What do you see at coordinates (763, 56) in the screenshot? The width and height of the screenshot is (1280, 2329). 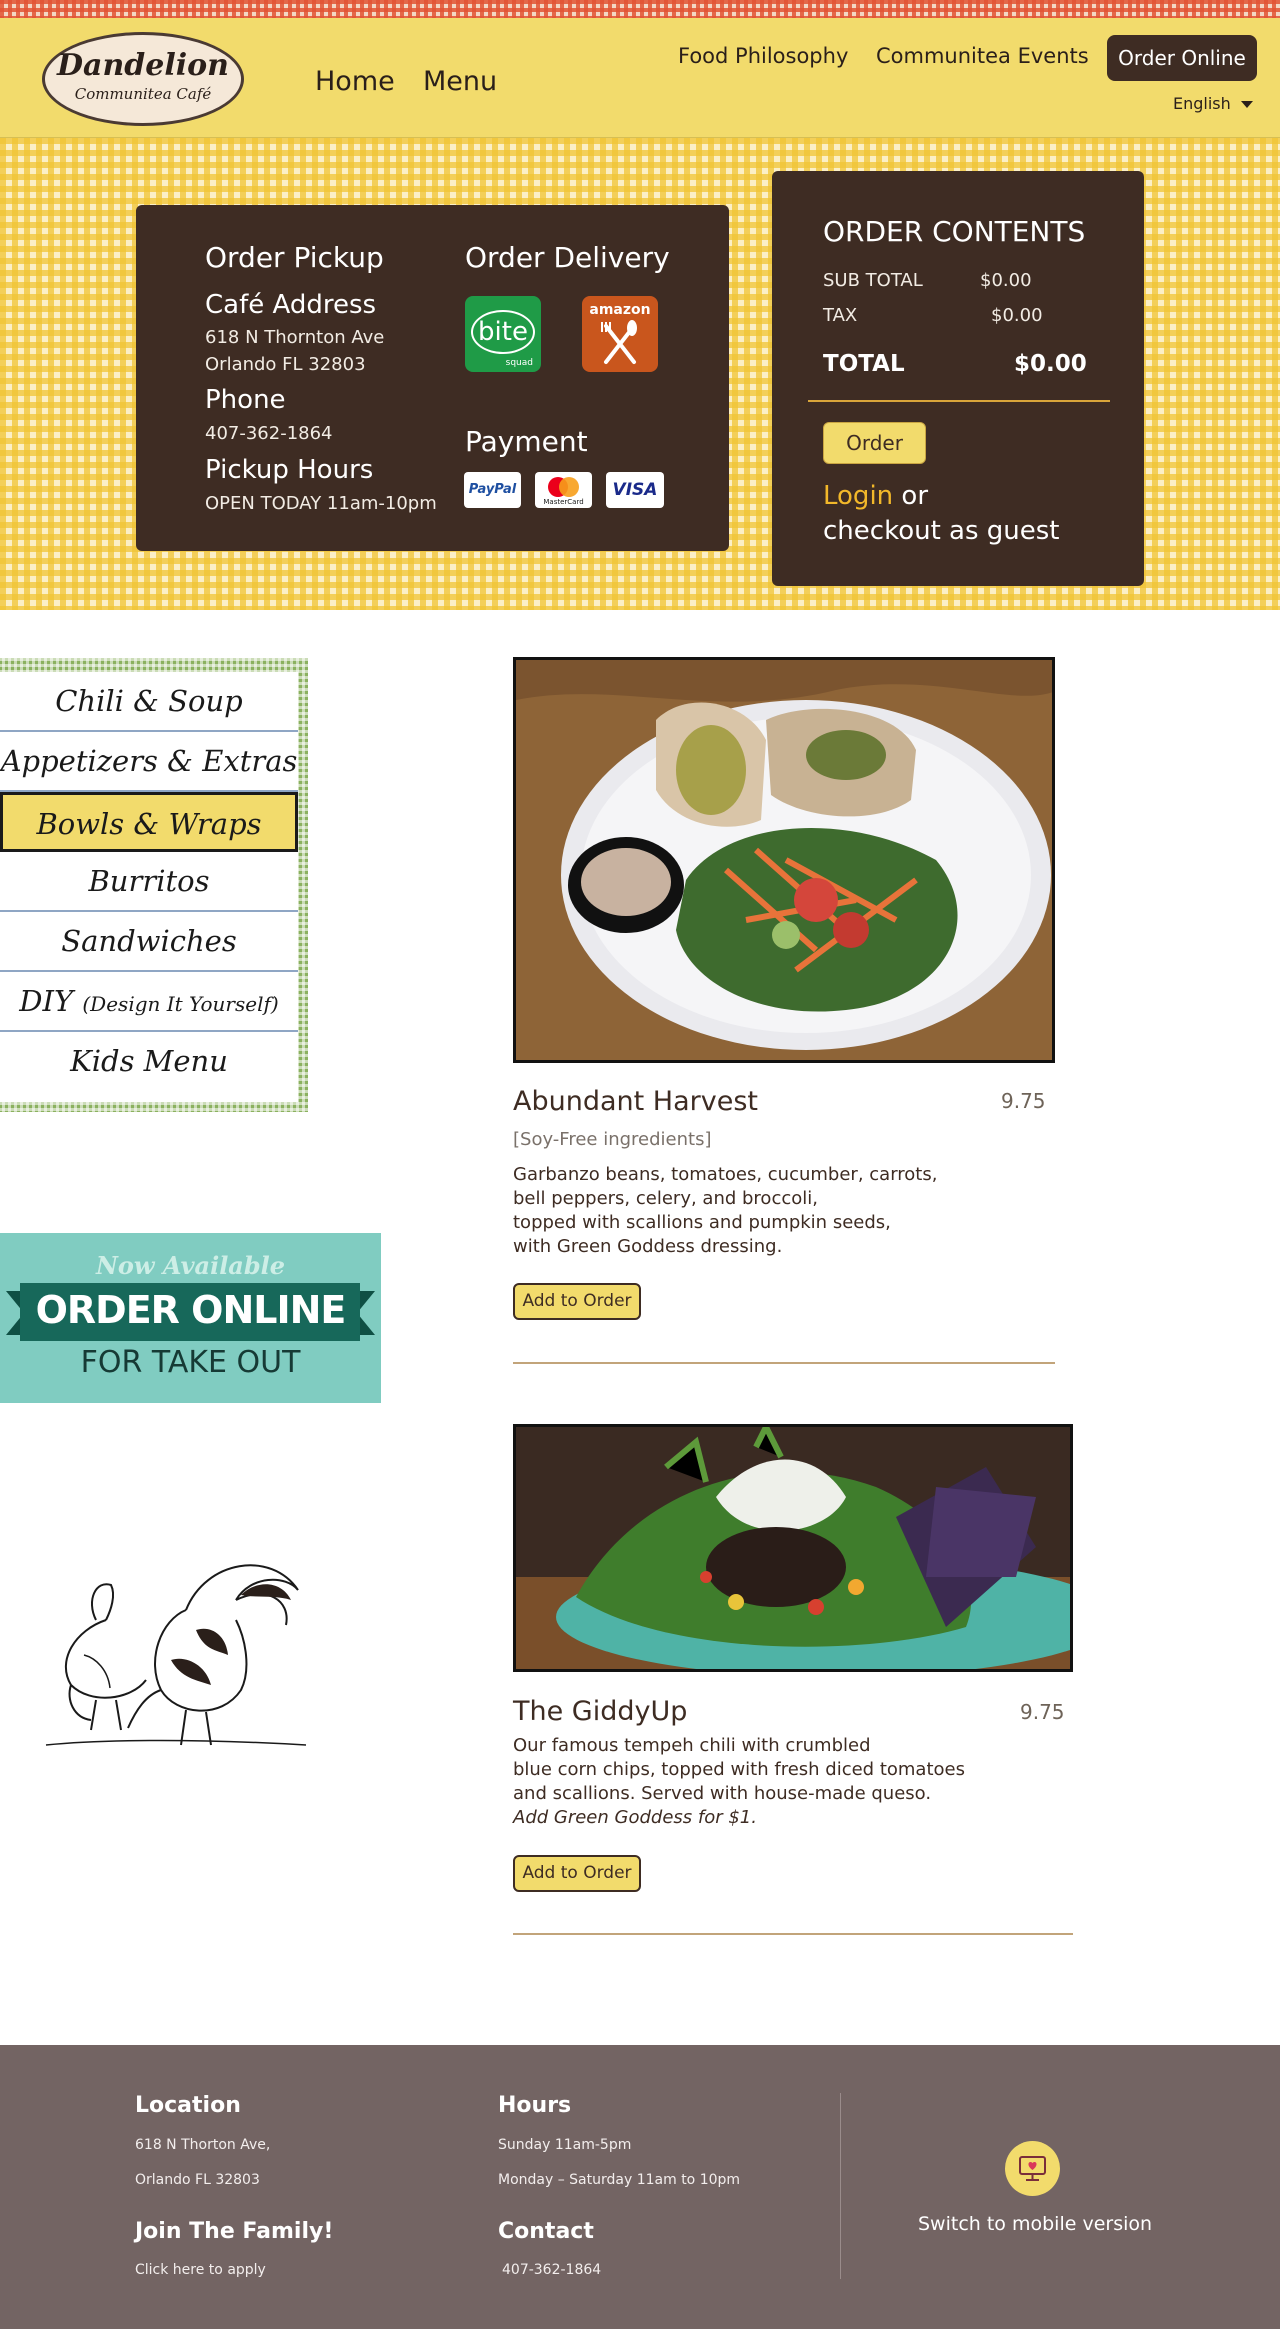 I see `nav-food-philosophy-link: Food Philosophy` at bounding box center [763, 56].